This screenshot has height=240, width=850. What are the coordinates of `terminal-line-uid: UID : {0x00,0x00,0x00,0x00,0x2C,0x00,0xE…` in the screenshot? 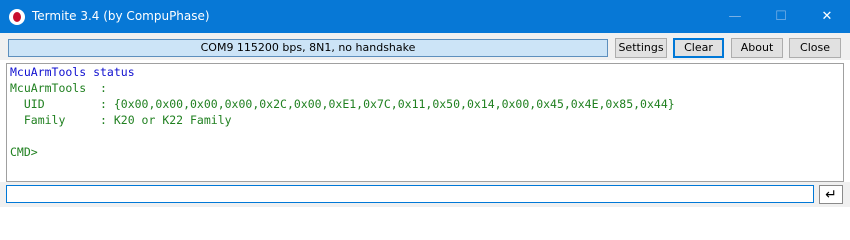 It's located at (342, 104).